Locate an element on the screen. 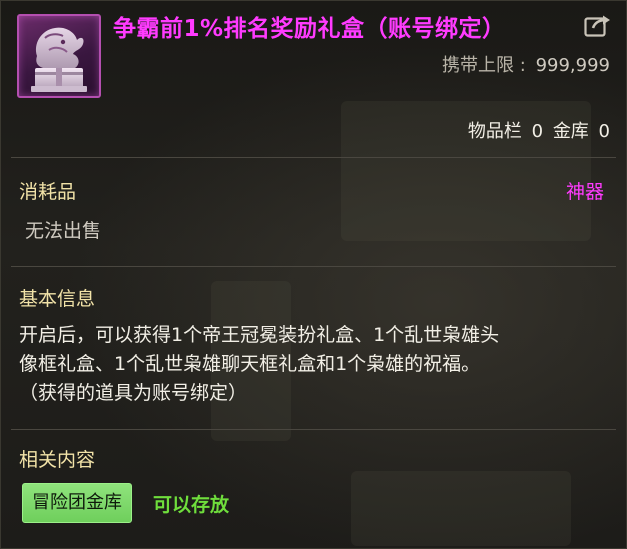 The height and width of the screenshot is (549, 627). storable-status: 可以存放 is located at coordinates (191, 505).